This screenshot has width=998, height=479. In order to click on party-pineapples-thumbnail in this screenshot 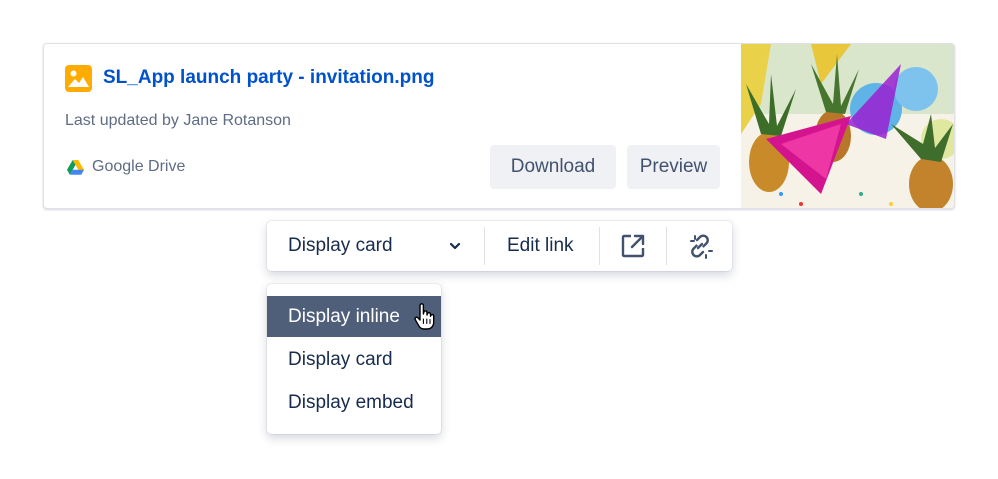, I will do `click(848, 126)`.